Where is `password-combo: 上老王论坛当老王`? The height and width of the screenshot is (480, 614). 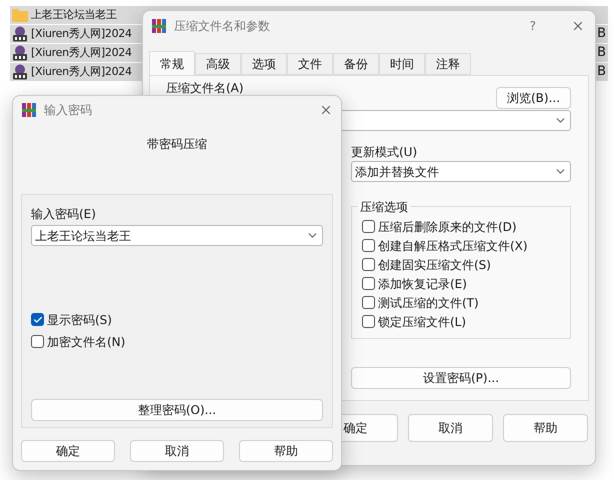 password-combo: 上老王论坛当老王 is located at coordinates (177, 235).